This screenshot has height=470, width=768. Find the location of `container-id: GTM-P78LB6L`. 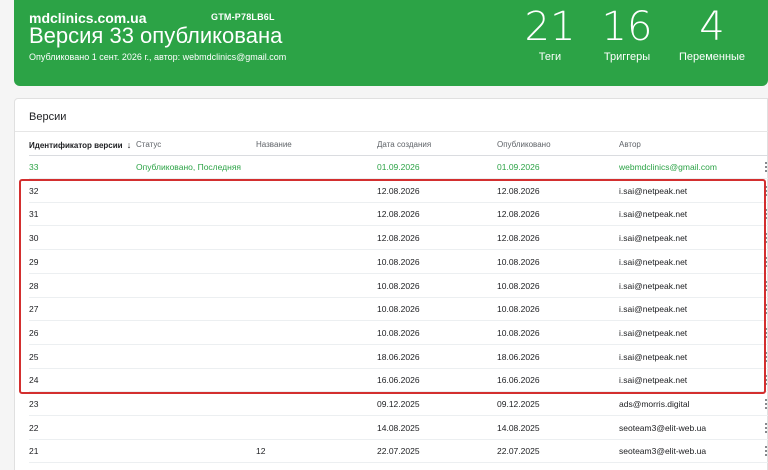

container-id: GTM-P78LB6L is located at coordinates (243, 17).